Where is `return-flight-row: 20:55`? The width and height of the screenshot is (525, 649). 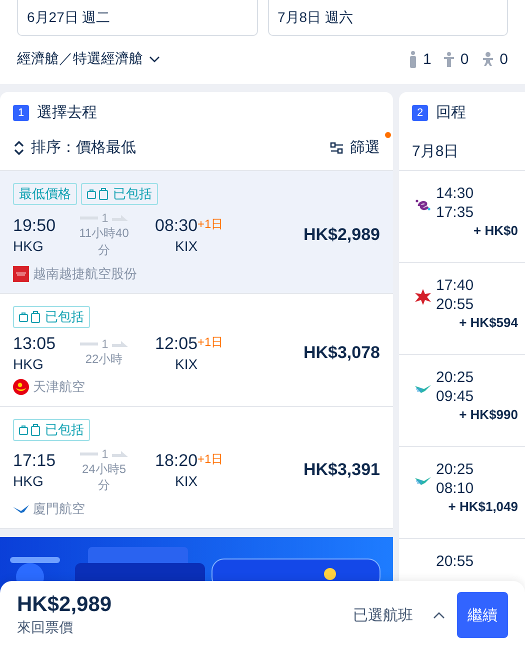 return-flight-row: 20:55 is located at coordinates (462, 559).